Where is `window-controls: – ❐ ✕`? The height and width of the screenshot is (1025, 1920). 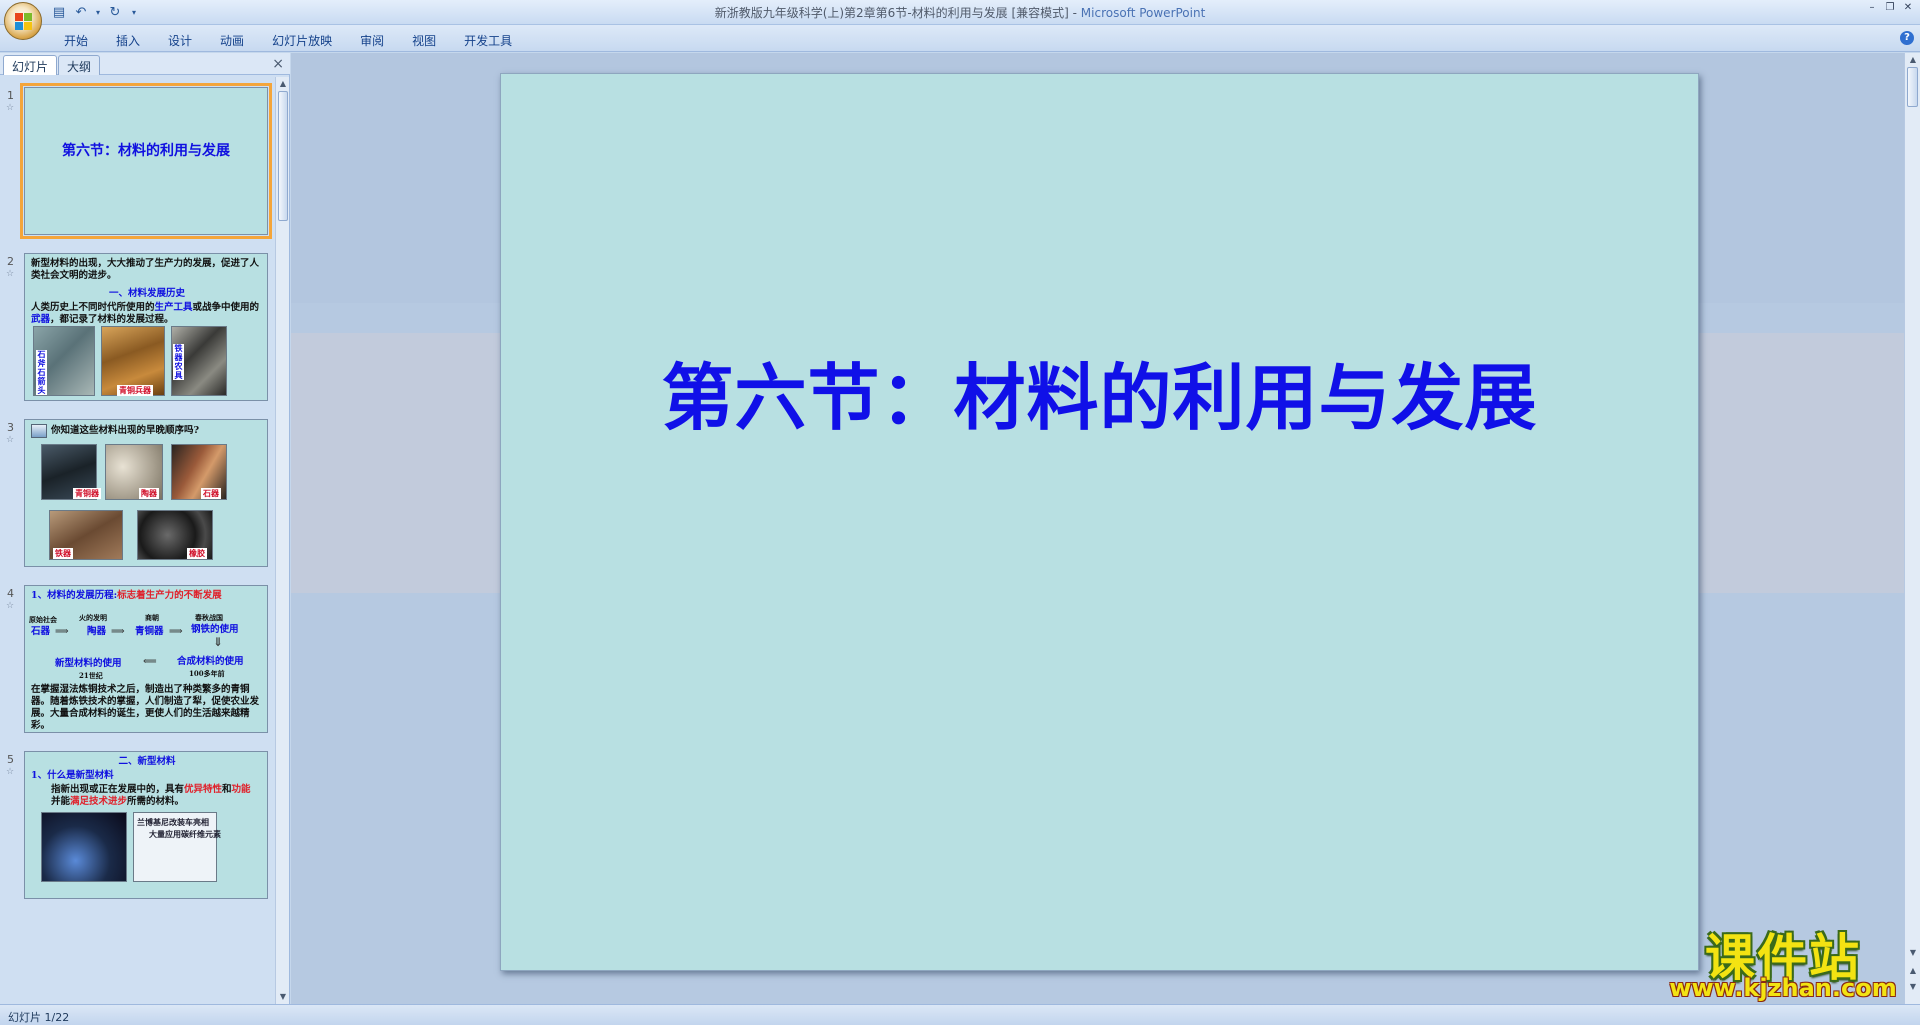
window-controls: – ❐ ✕ is located at coordinates (1890, 8).